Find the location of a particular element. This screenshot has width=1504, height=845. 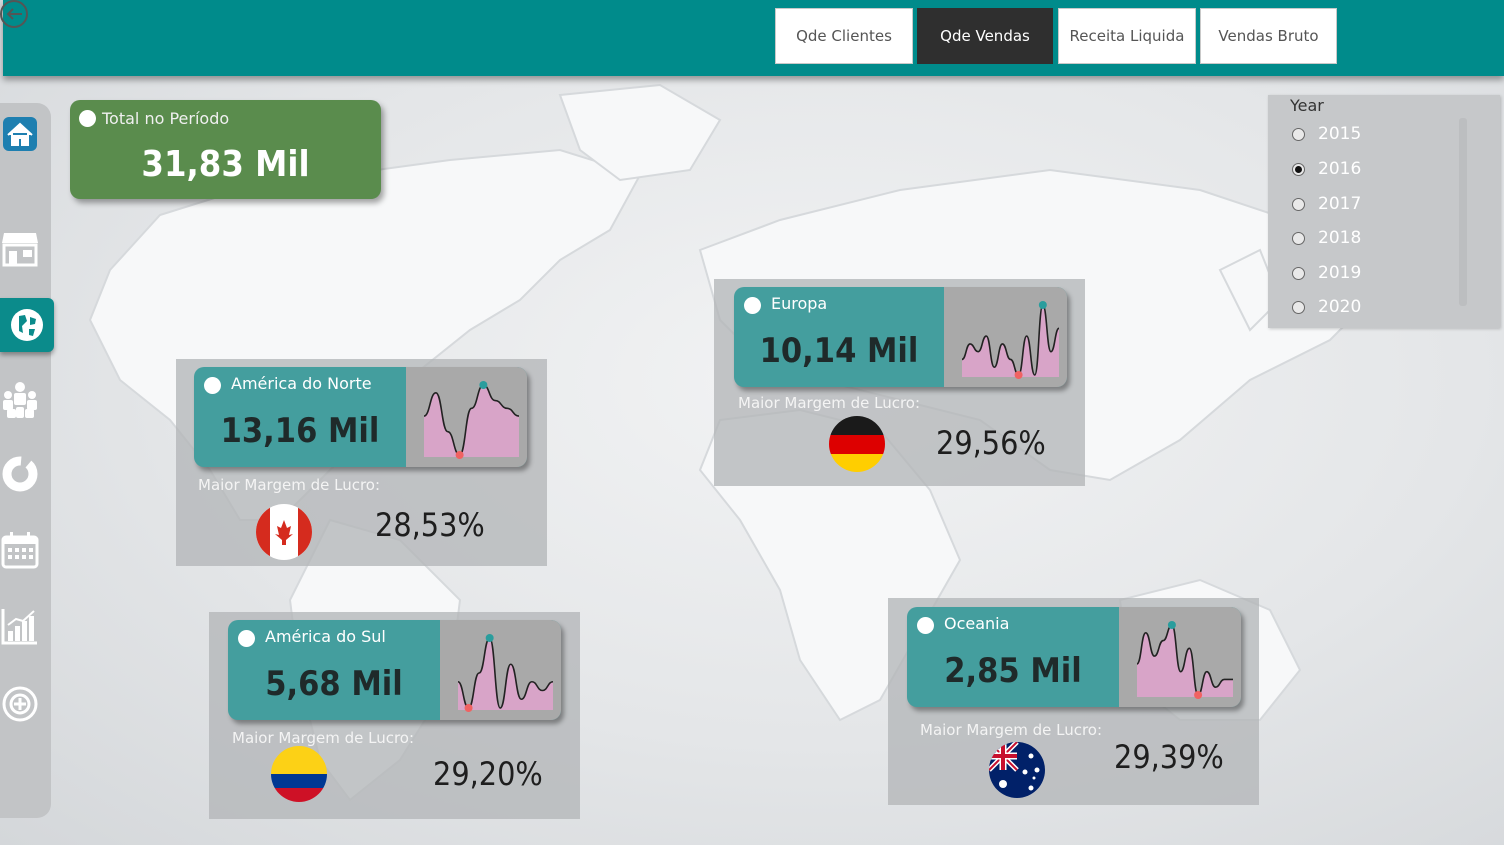

region-card-north-america: América do Norte 13,16 Mil is located at coordinates (360, 417).